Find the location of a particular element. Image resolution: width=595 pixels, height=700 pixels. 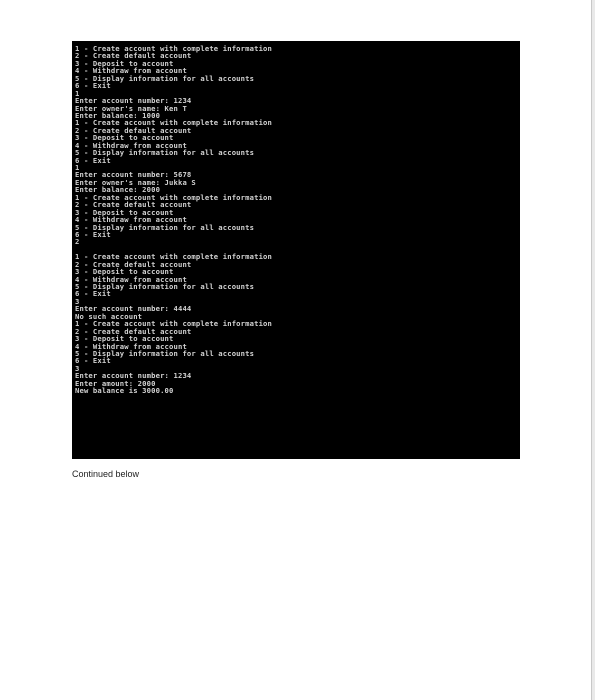

continued-caption: Continued below is located at coordinates (106, 474).